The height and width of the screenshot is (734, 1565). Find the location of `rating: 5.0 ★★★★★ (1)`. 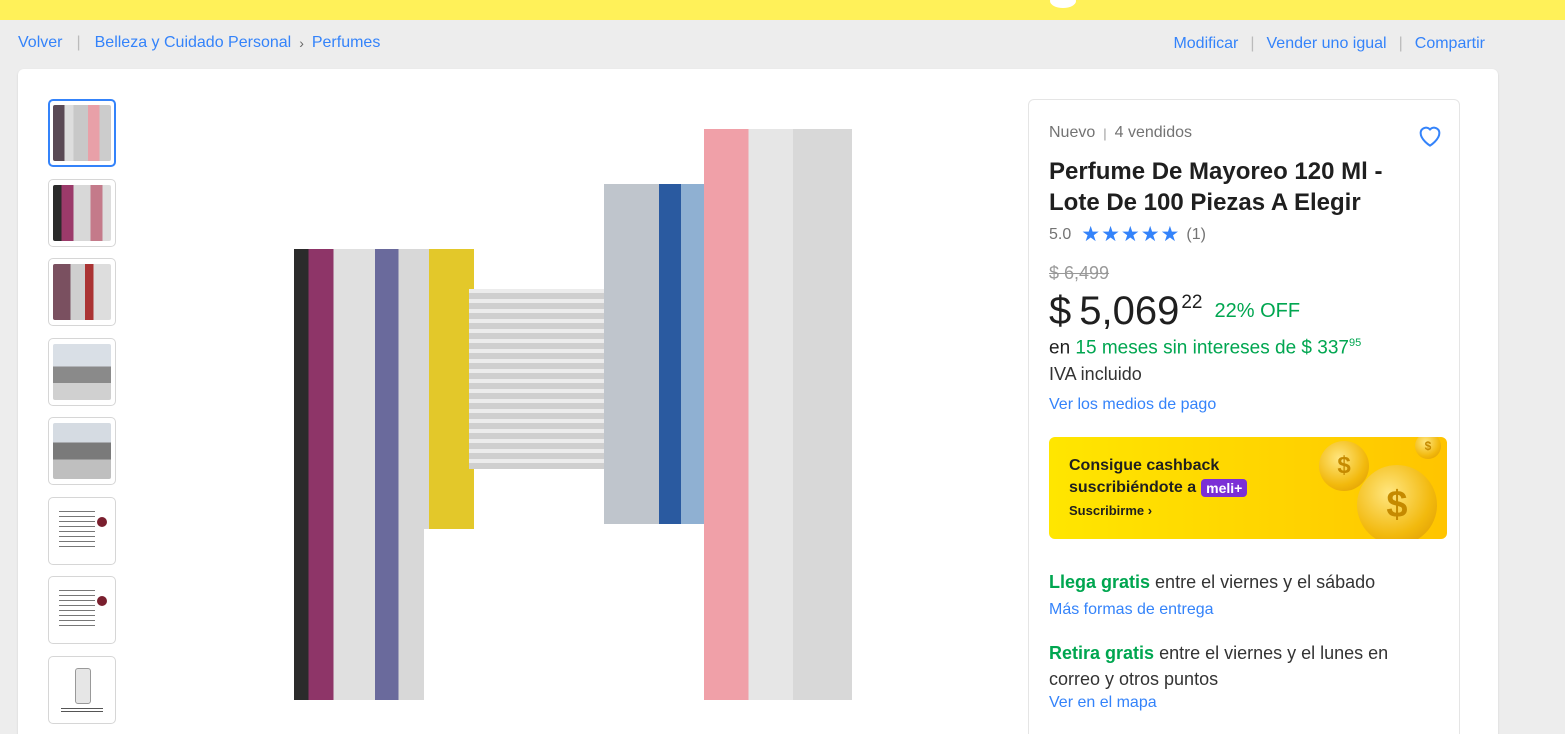

rating: 5.0 ★★★★★ (1) is located at coordinates (1127, 234).